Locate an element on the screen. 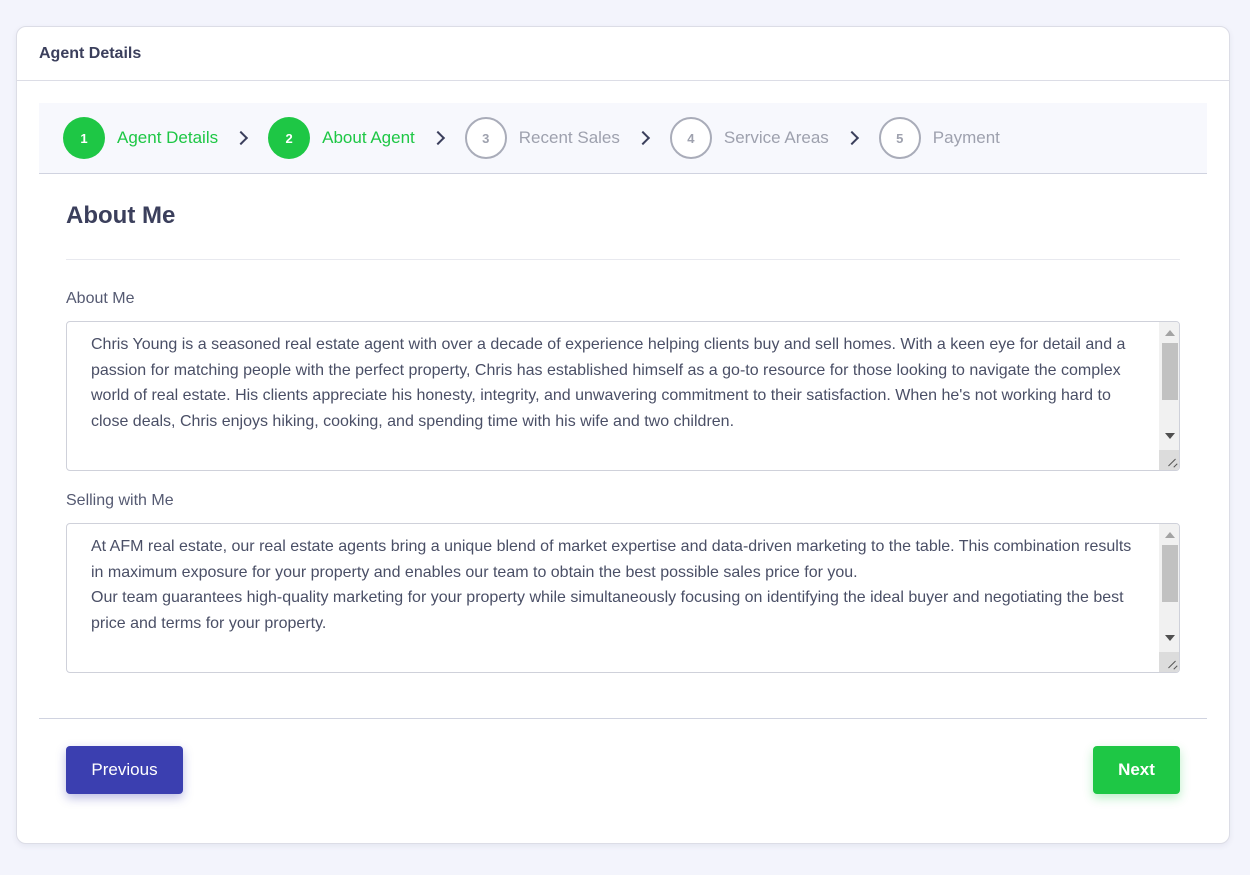 The height and width of the screenshot is (875, 1250). step-number-badge: 5 is located at coordinates (899, 138).